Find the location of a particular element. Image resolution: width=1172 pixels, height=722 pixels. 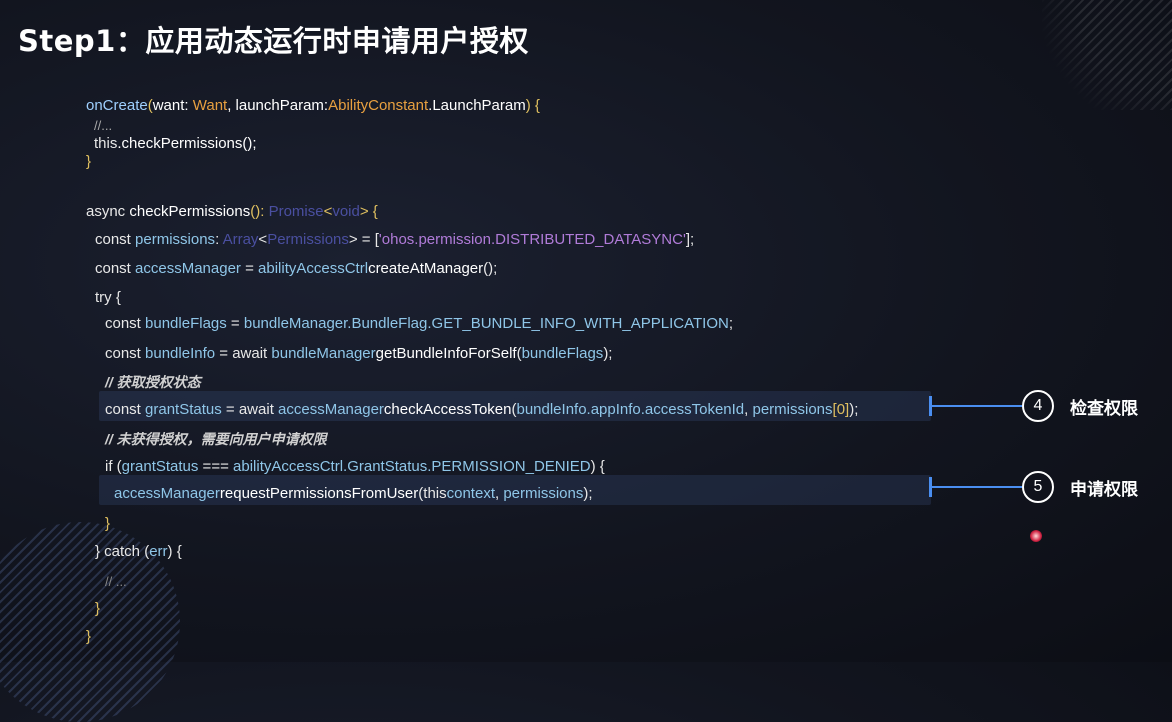

code-comment: // 未获得授权，需要向用户申请权限 is located at coordinates (216, 439).